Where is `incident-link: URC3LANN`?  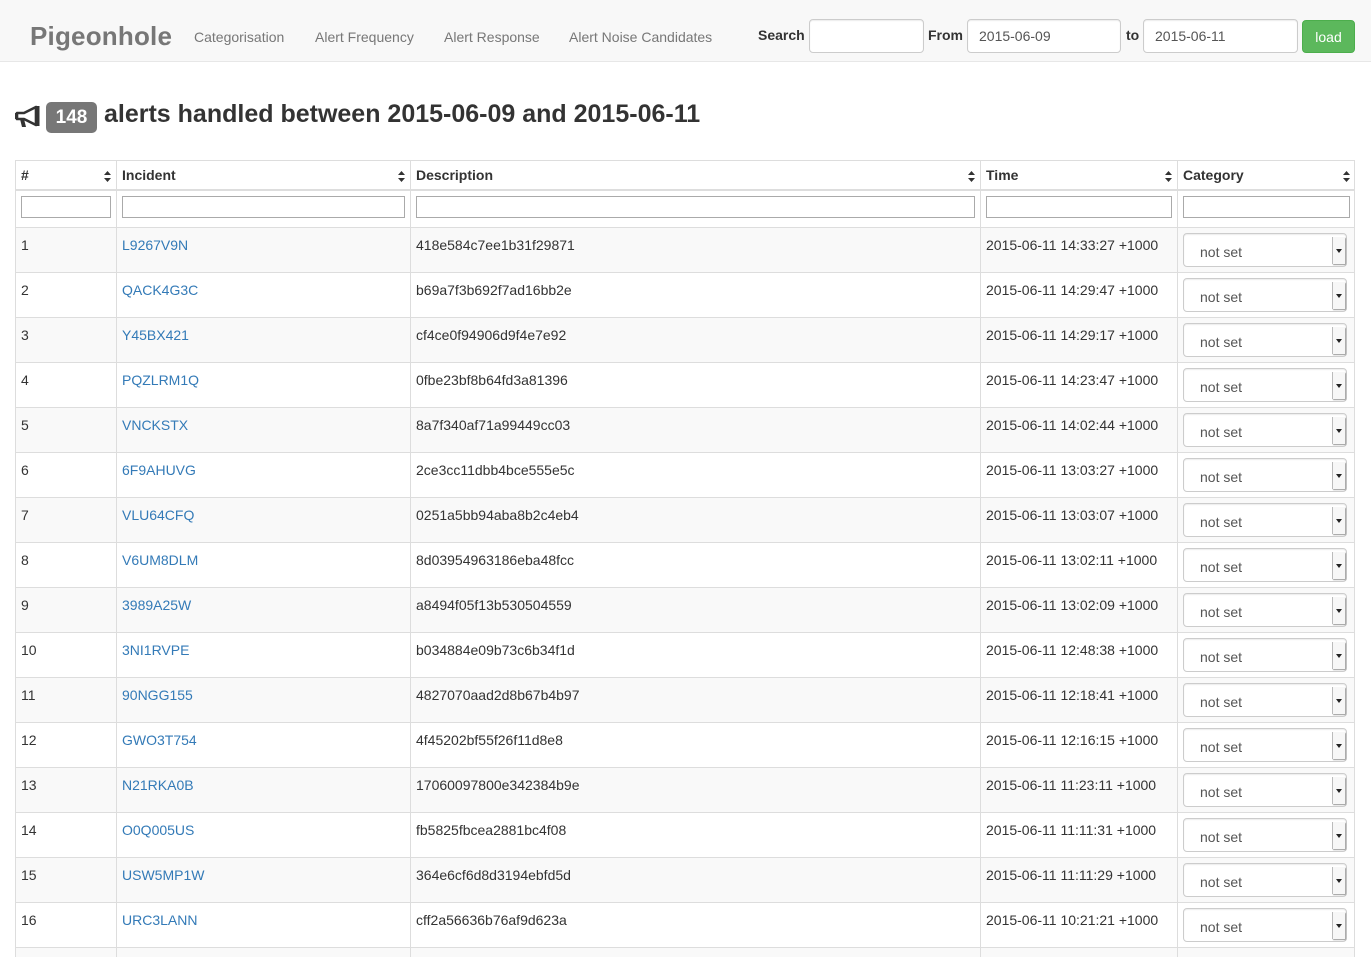 incident-link: URC3LANN is located at coordinates (159, 920).